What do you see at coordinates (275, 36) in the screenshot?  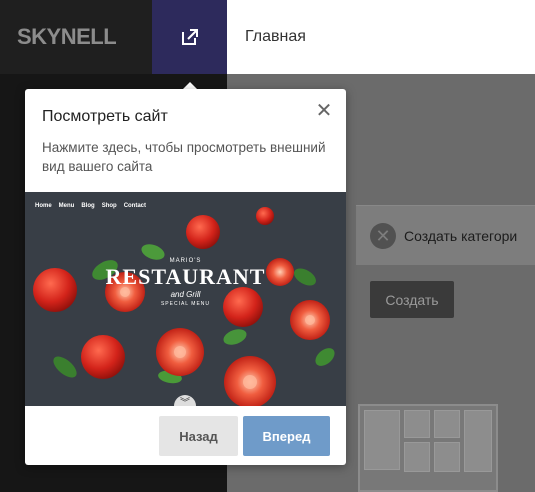 I see `page-title: Главная` at bounding box center [275, 36].